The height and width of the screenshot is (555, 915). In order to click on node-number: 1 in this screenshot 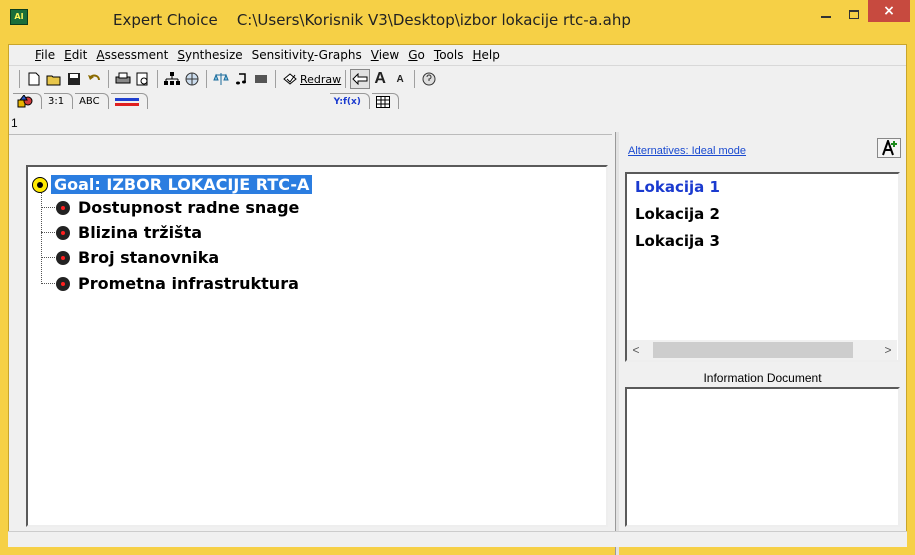, I will do `click(14, 123)`.